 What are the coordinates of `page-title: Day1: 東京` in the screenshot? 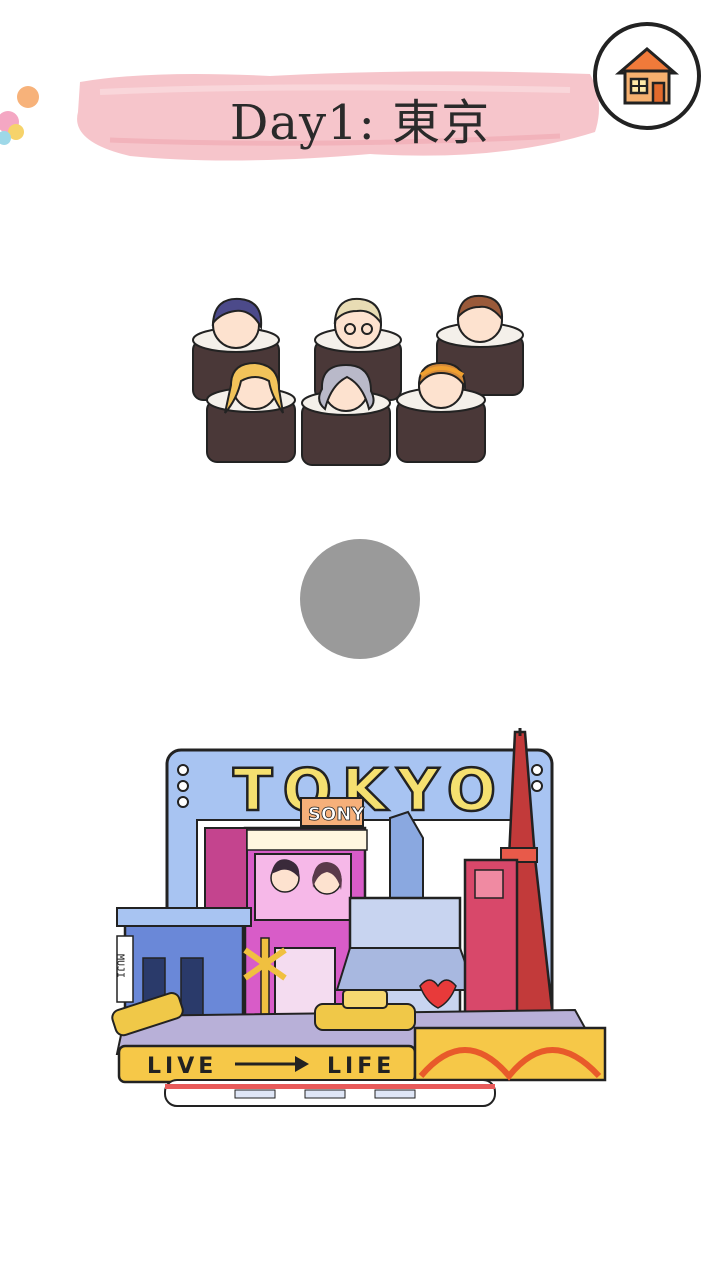 It's located at (360, 123).